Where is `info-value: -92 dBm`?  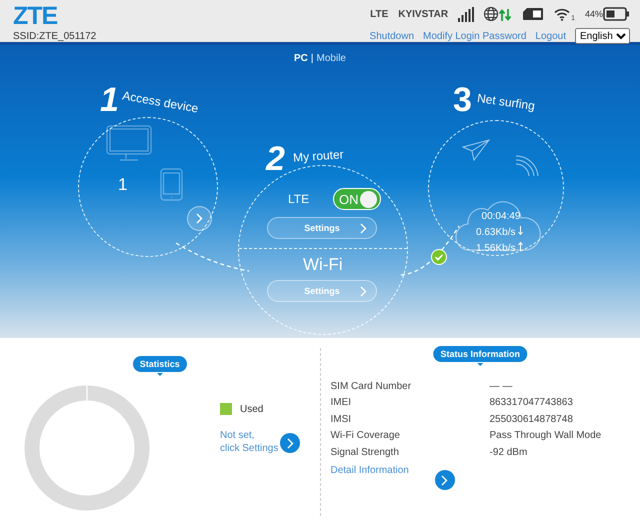 info-value: -92 dBm is located at coordinates (509, 453).